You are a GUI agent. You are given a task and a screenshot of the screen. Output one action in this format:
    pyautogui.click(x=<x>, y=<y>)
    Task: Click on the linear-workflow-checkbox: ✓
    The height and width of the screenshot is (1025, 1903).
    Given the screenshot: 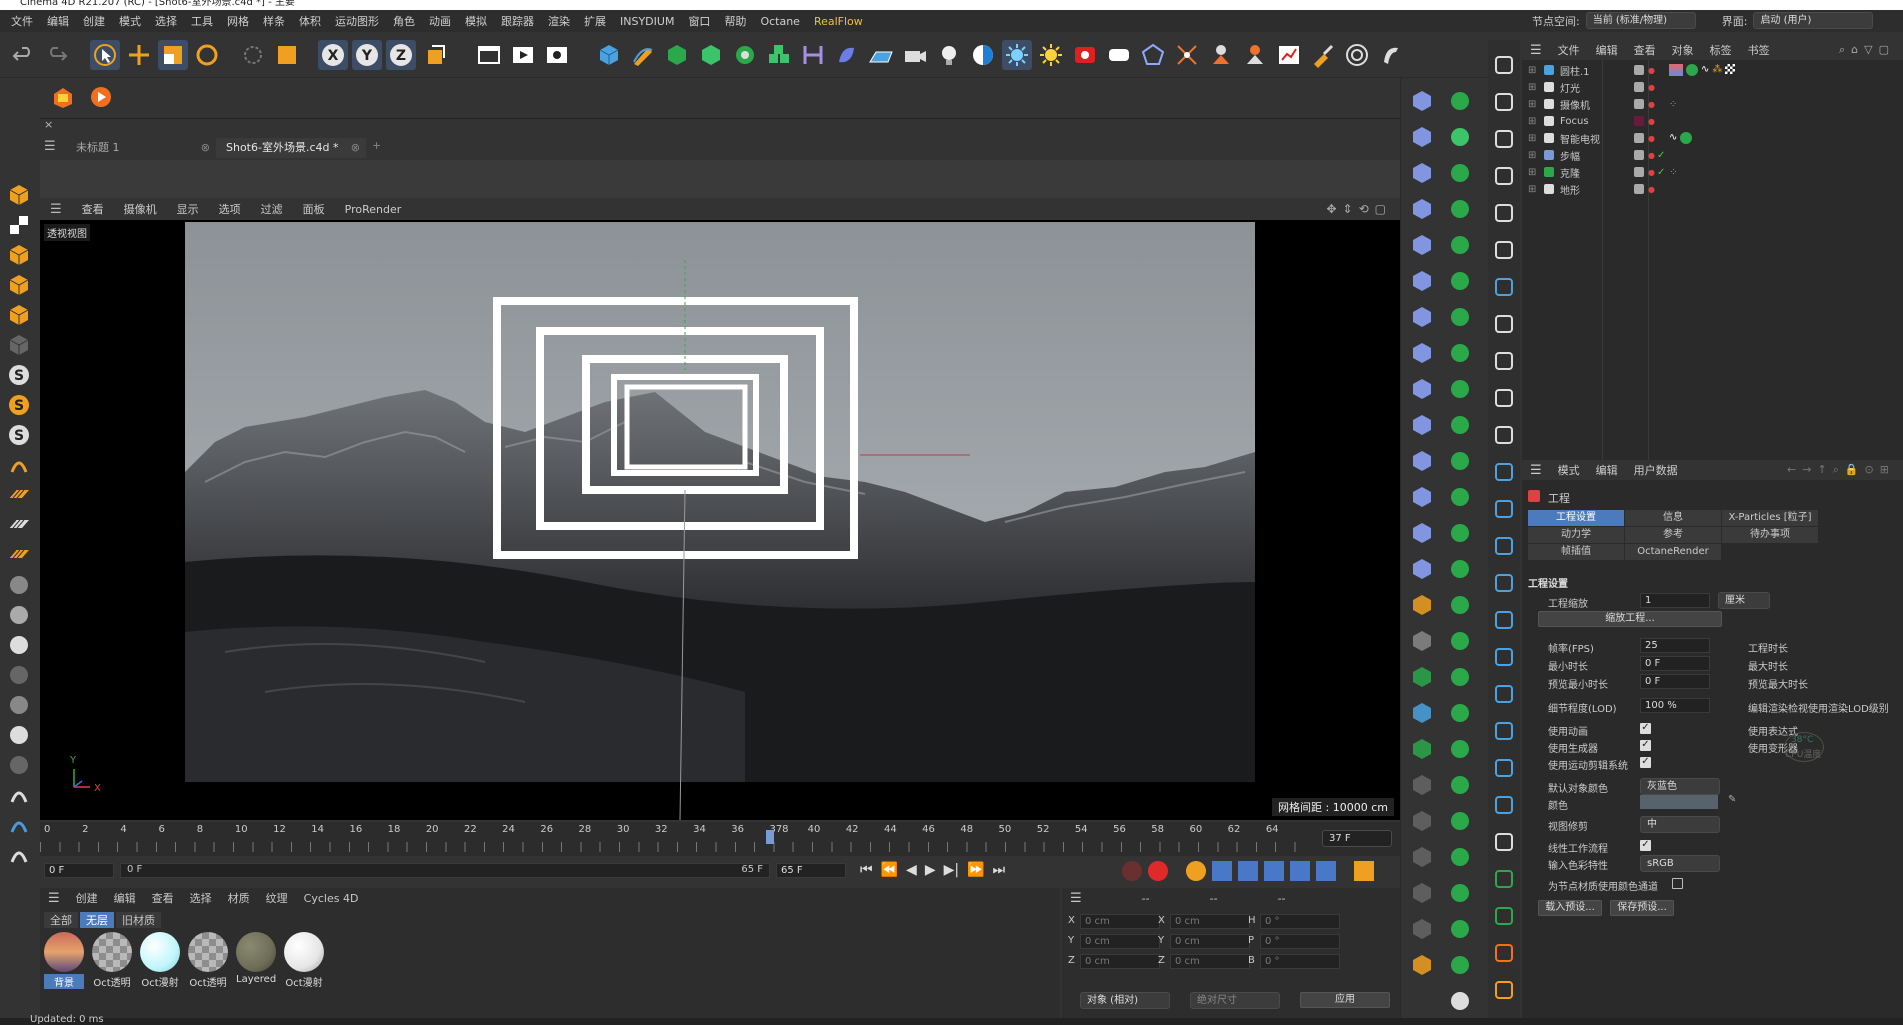 What is the action you would take?
    pyautogui.click(x=1645, y=845)
    